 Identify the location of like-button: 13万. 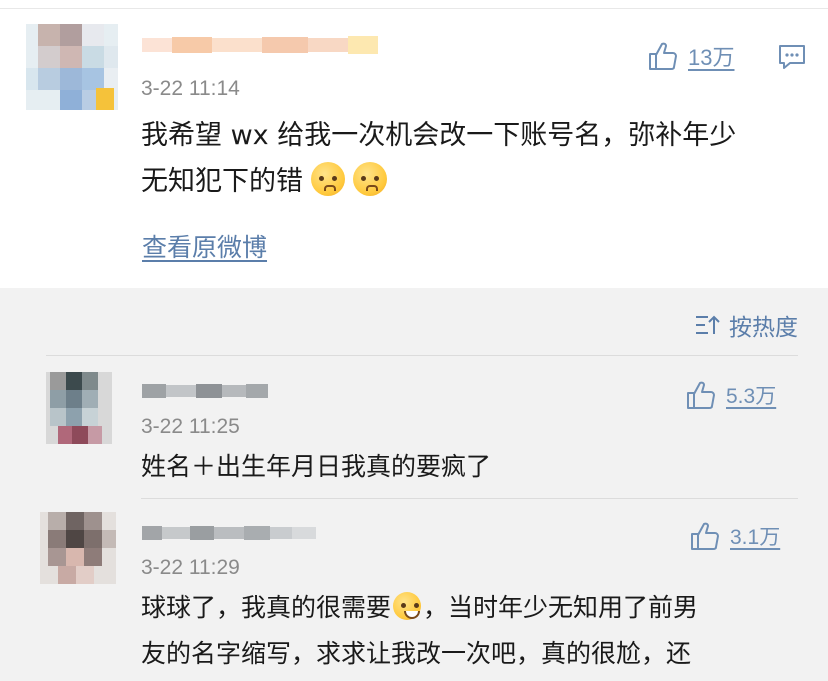
(691, 56).